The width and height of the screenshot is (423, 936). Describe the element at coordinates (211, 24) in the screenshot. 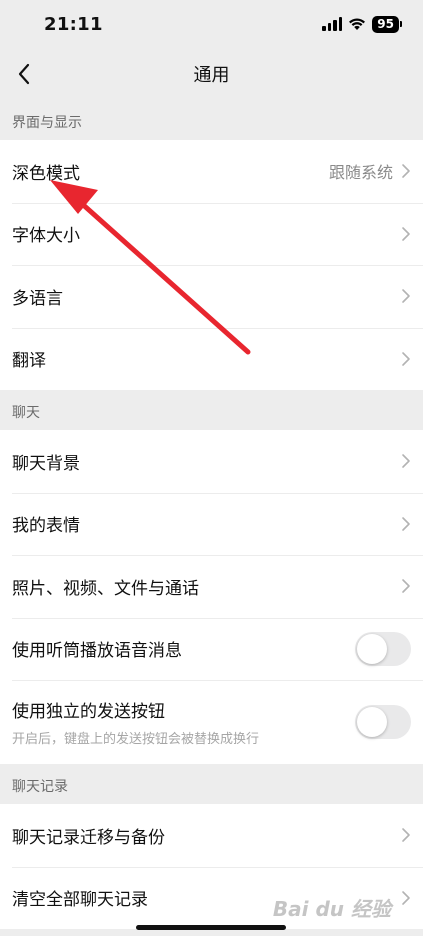

I see `status-bar: 21:11 95` at that location.